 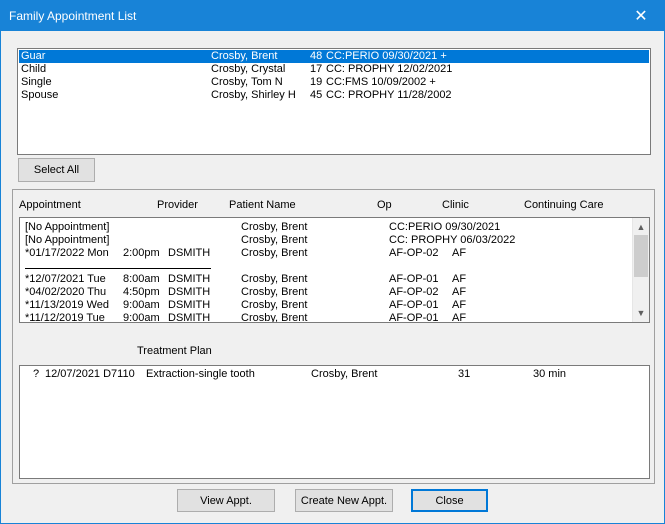 What do you see at coordinates (244, 56) in the screenshot?
I see `family-name: Crosby, Brent` at bounding box center [244, 56].